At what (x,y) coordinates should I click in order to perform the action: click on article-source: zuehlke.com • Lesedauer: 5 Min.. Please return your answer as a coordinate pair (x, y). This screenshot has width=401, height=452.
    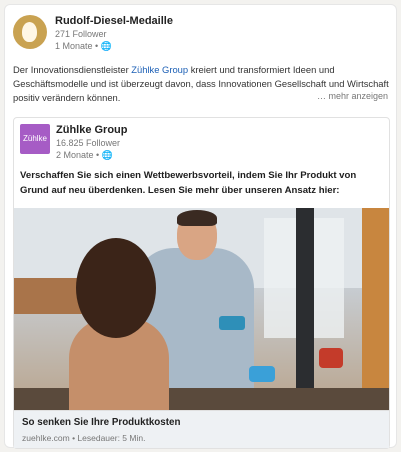
    Looking at the image, I should click on (84, 438).